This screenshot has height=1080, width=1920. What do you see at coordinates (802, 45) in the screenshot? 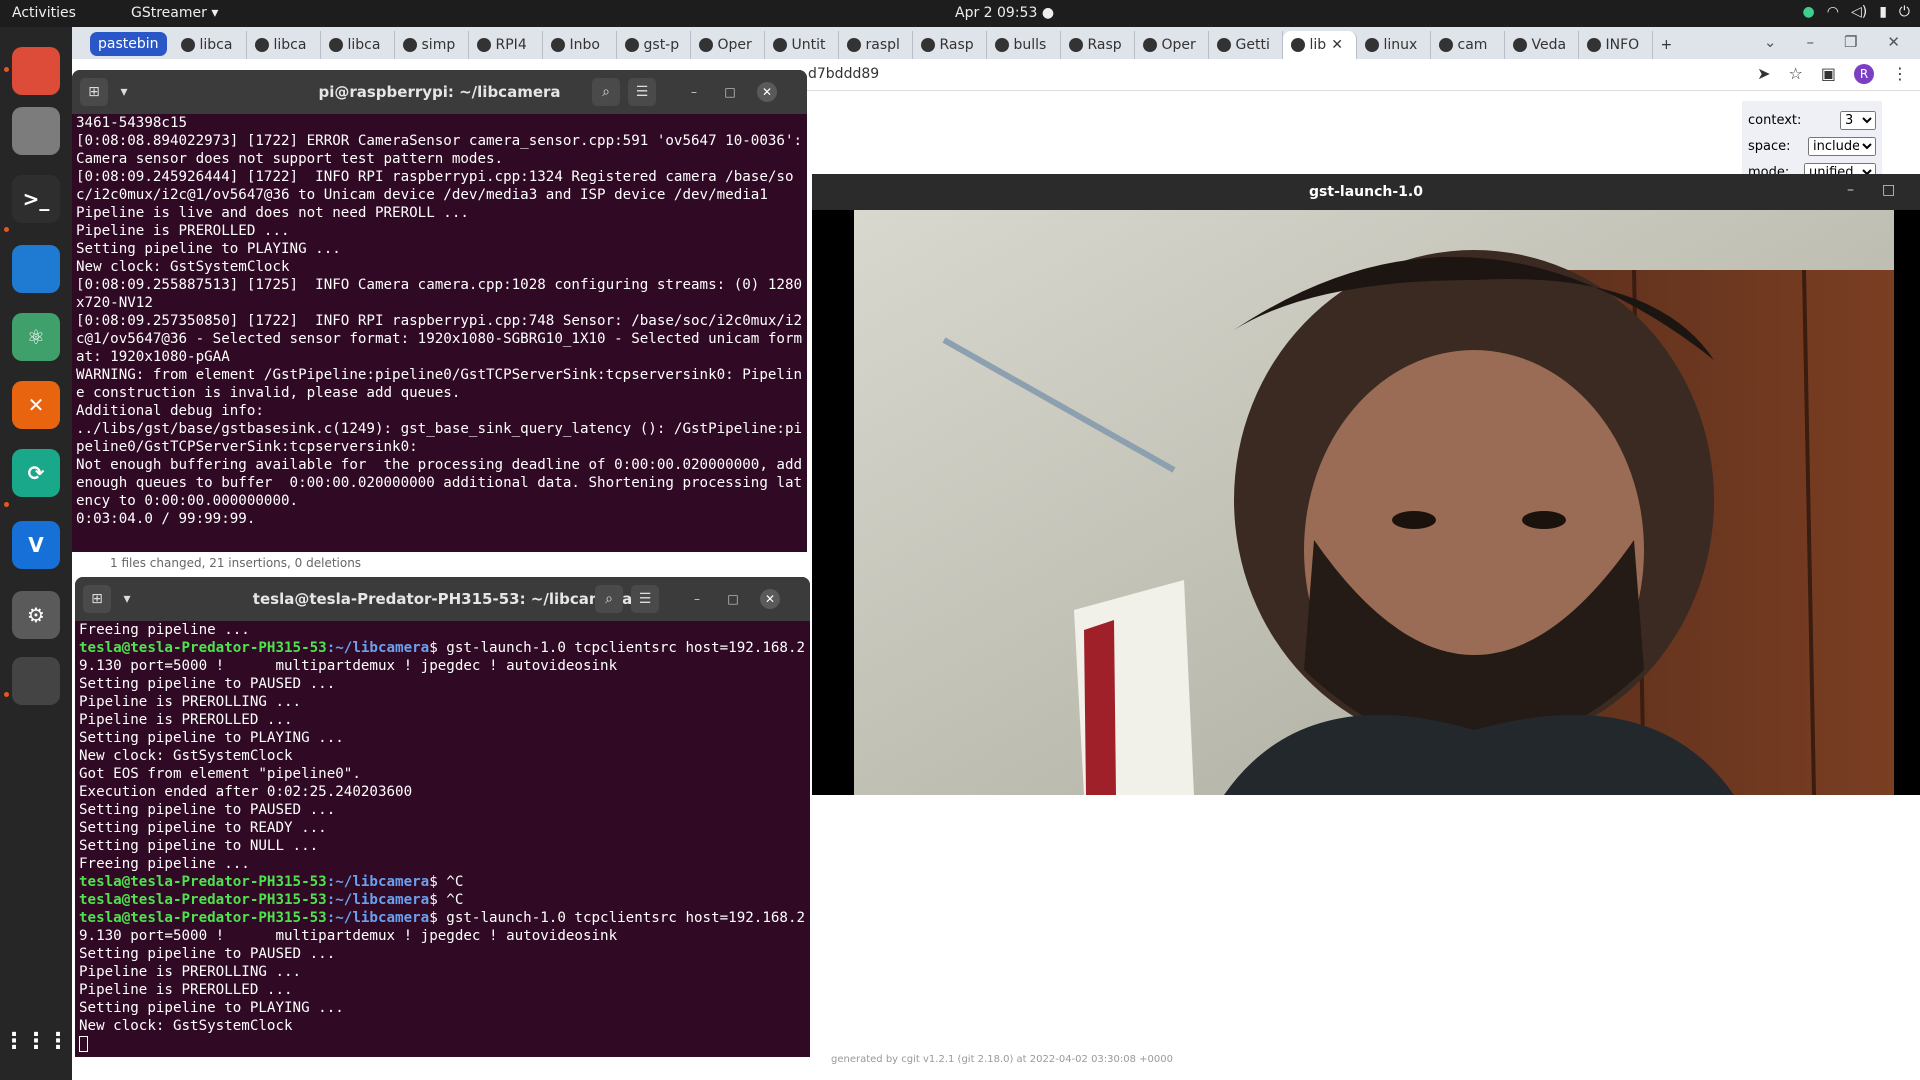
I see `browser-tab: Untit` at bounding box center [802, 45].